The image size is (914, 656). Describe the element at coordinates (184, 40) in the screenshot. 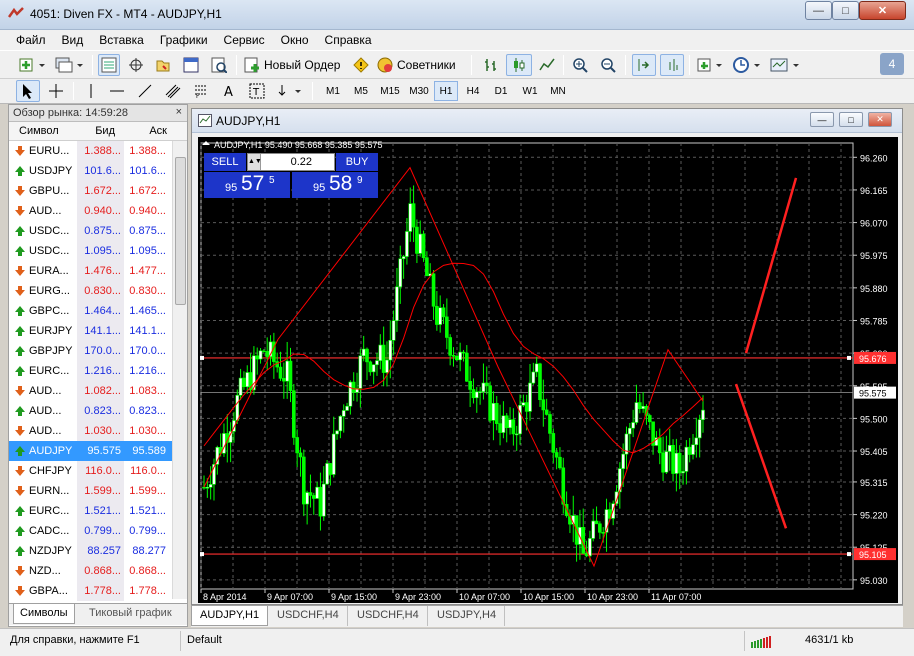

I see `menu-charts: Графики` at that location.